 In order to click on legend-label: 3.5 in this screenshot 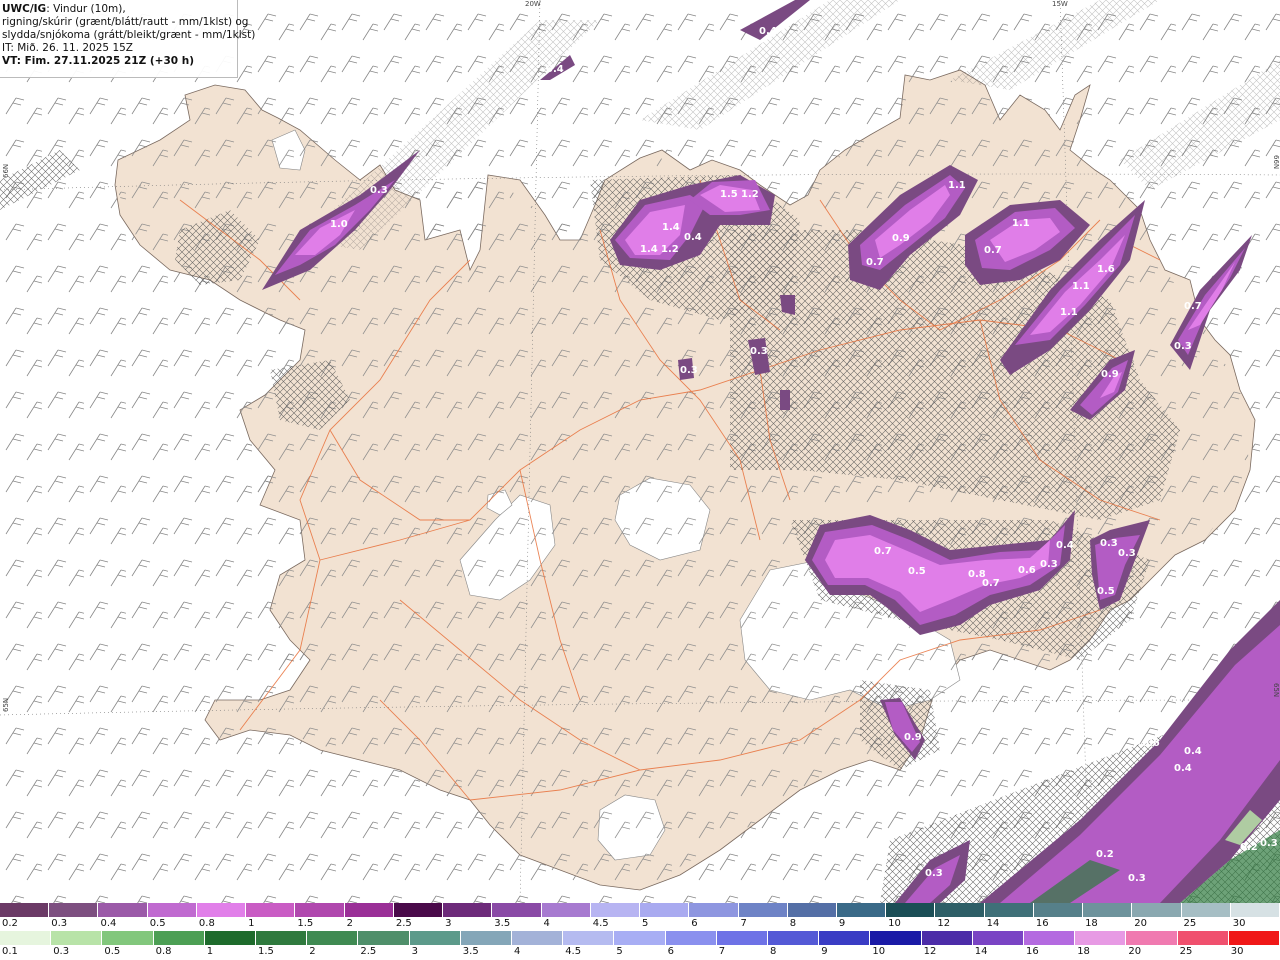, I will do `click(470, 951)`.